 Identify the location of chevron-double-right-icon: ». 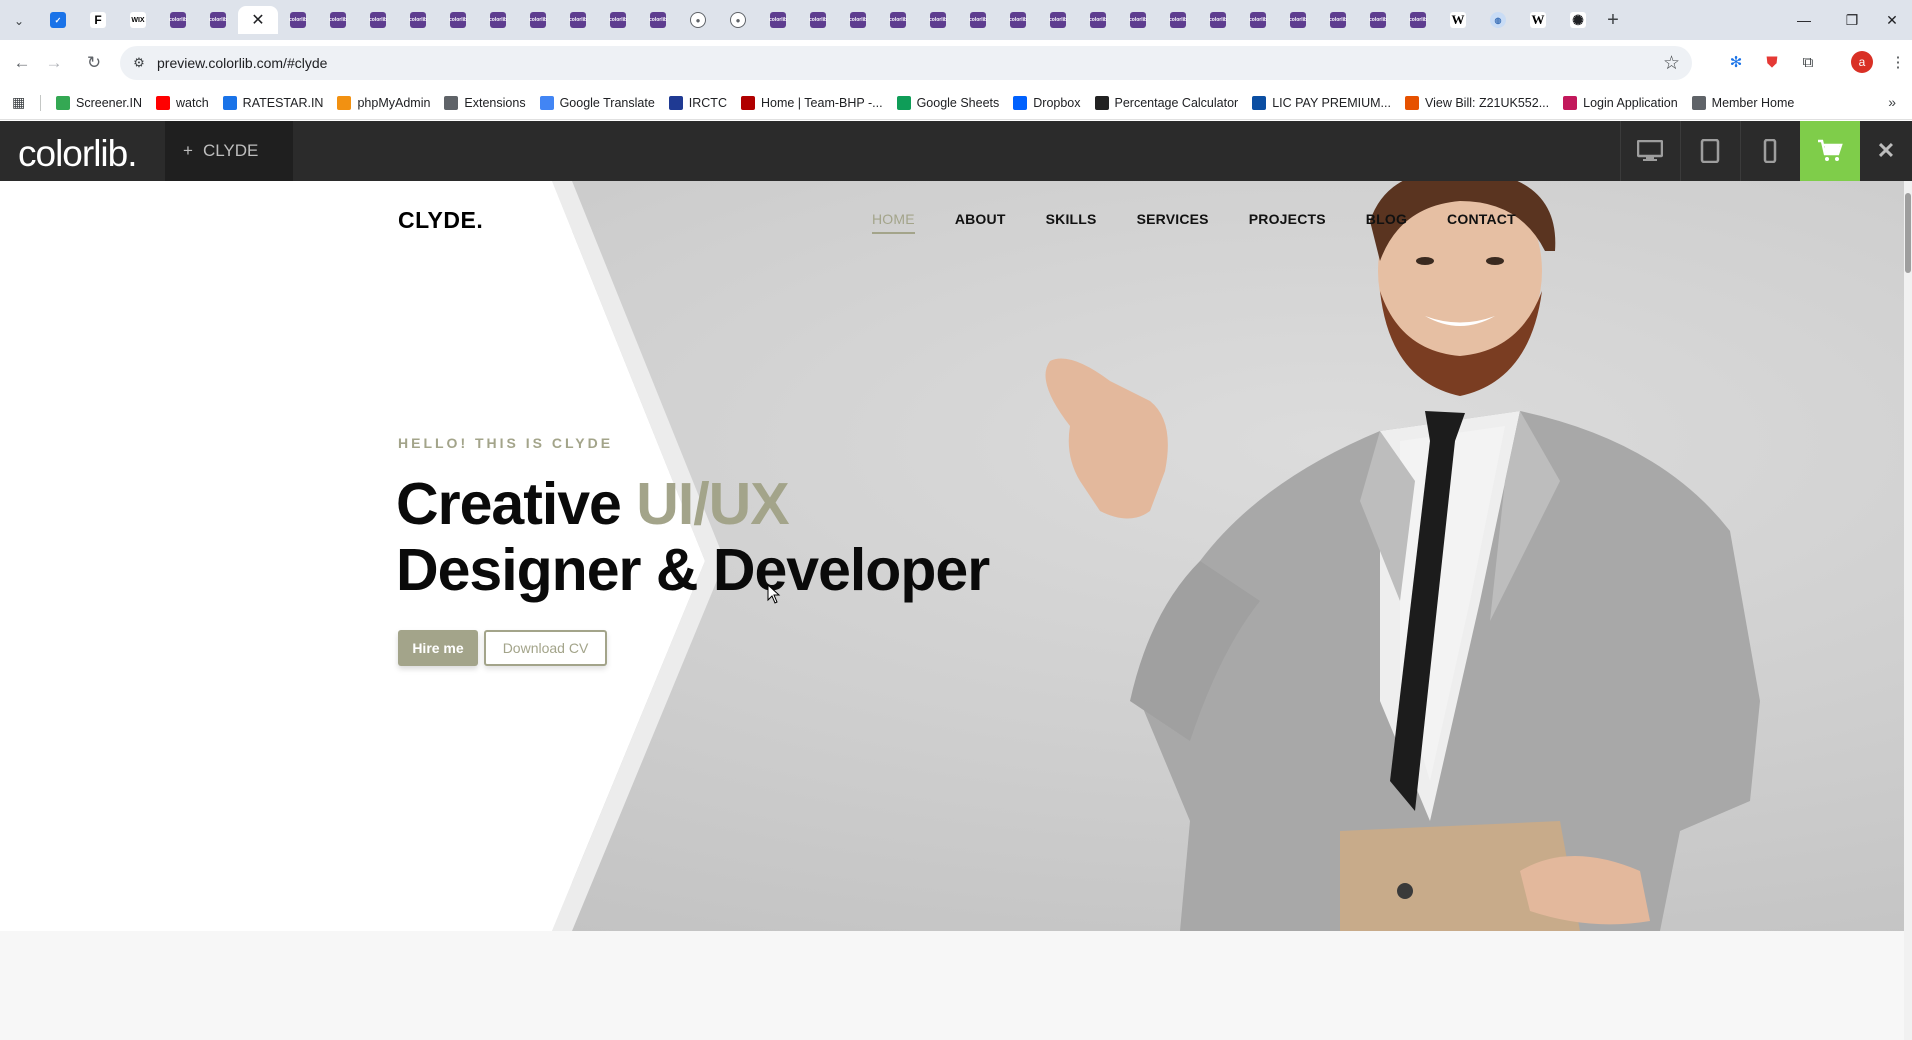
(1892, 102).